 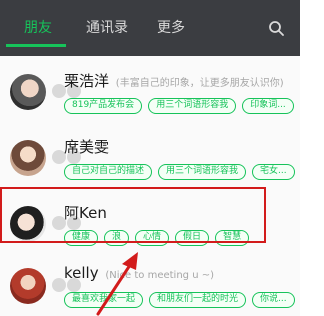 What do you see at coordinates (38, 28) in the screenshot?
I see `tab-friends: 朋友` at bounding box center [38, 28].